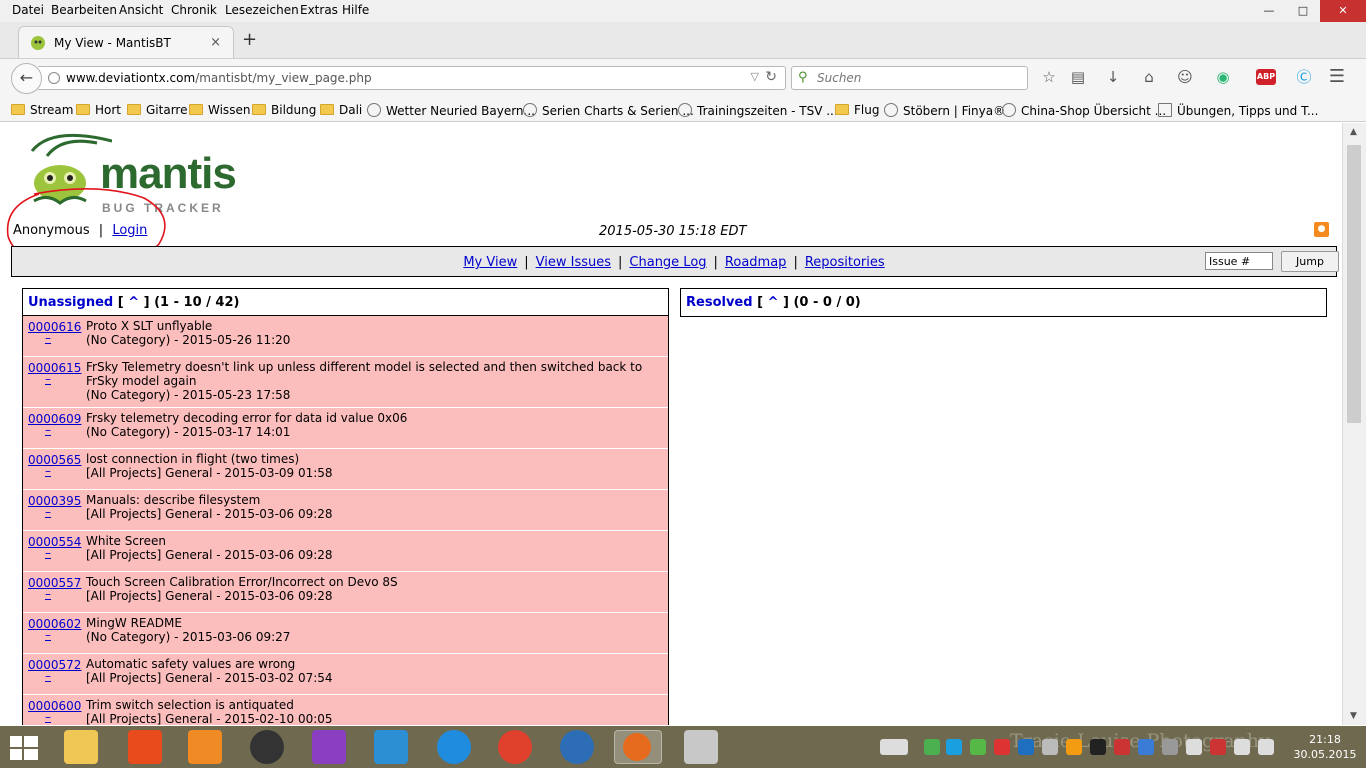 This screenshot has height=768, width=1366. I want to click on bookmark-star-icon: ☆, so click(1049, 77).